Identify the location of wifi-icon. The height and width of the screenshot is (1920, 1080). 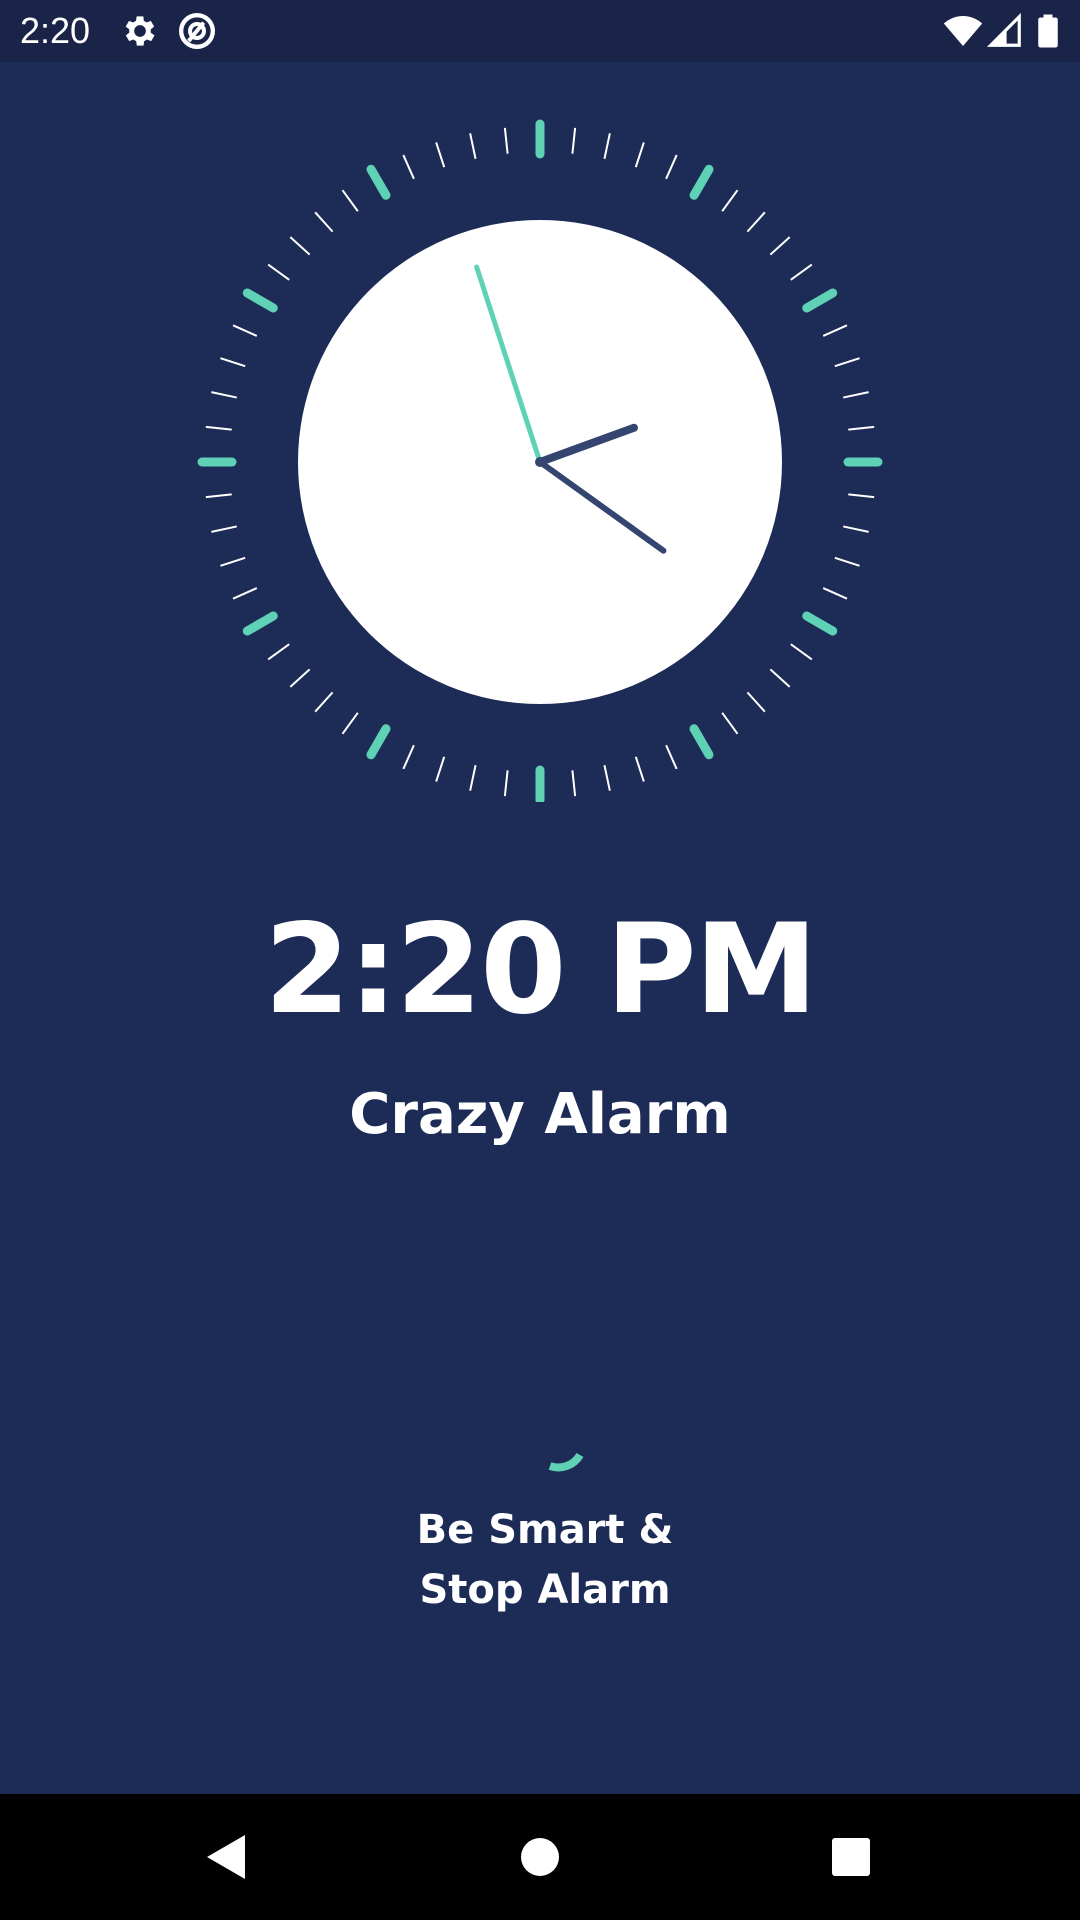
(963, 31).